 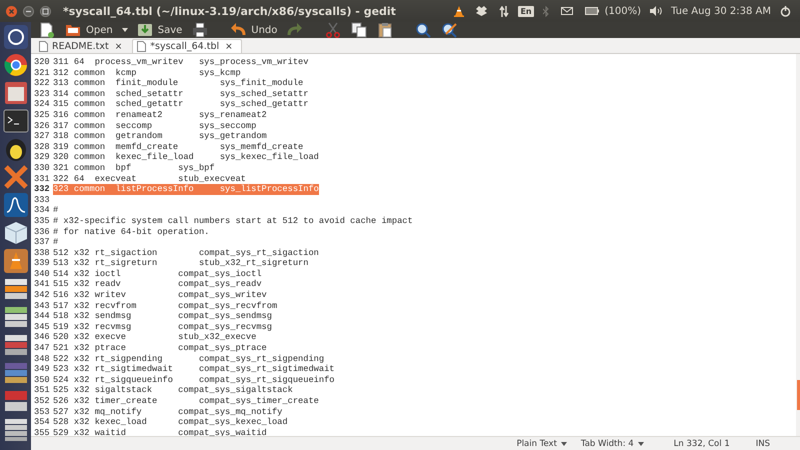 I want to click on code-line: 527 x32 mq_notify compat_sys_mq_notify, so click(x=167, y=412).